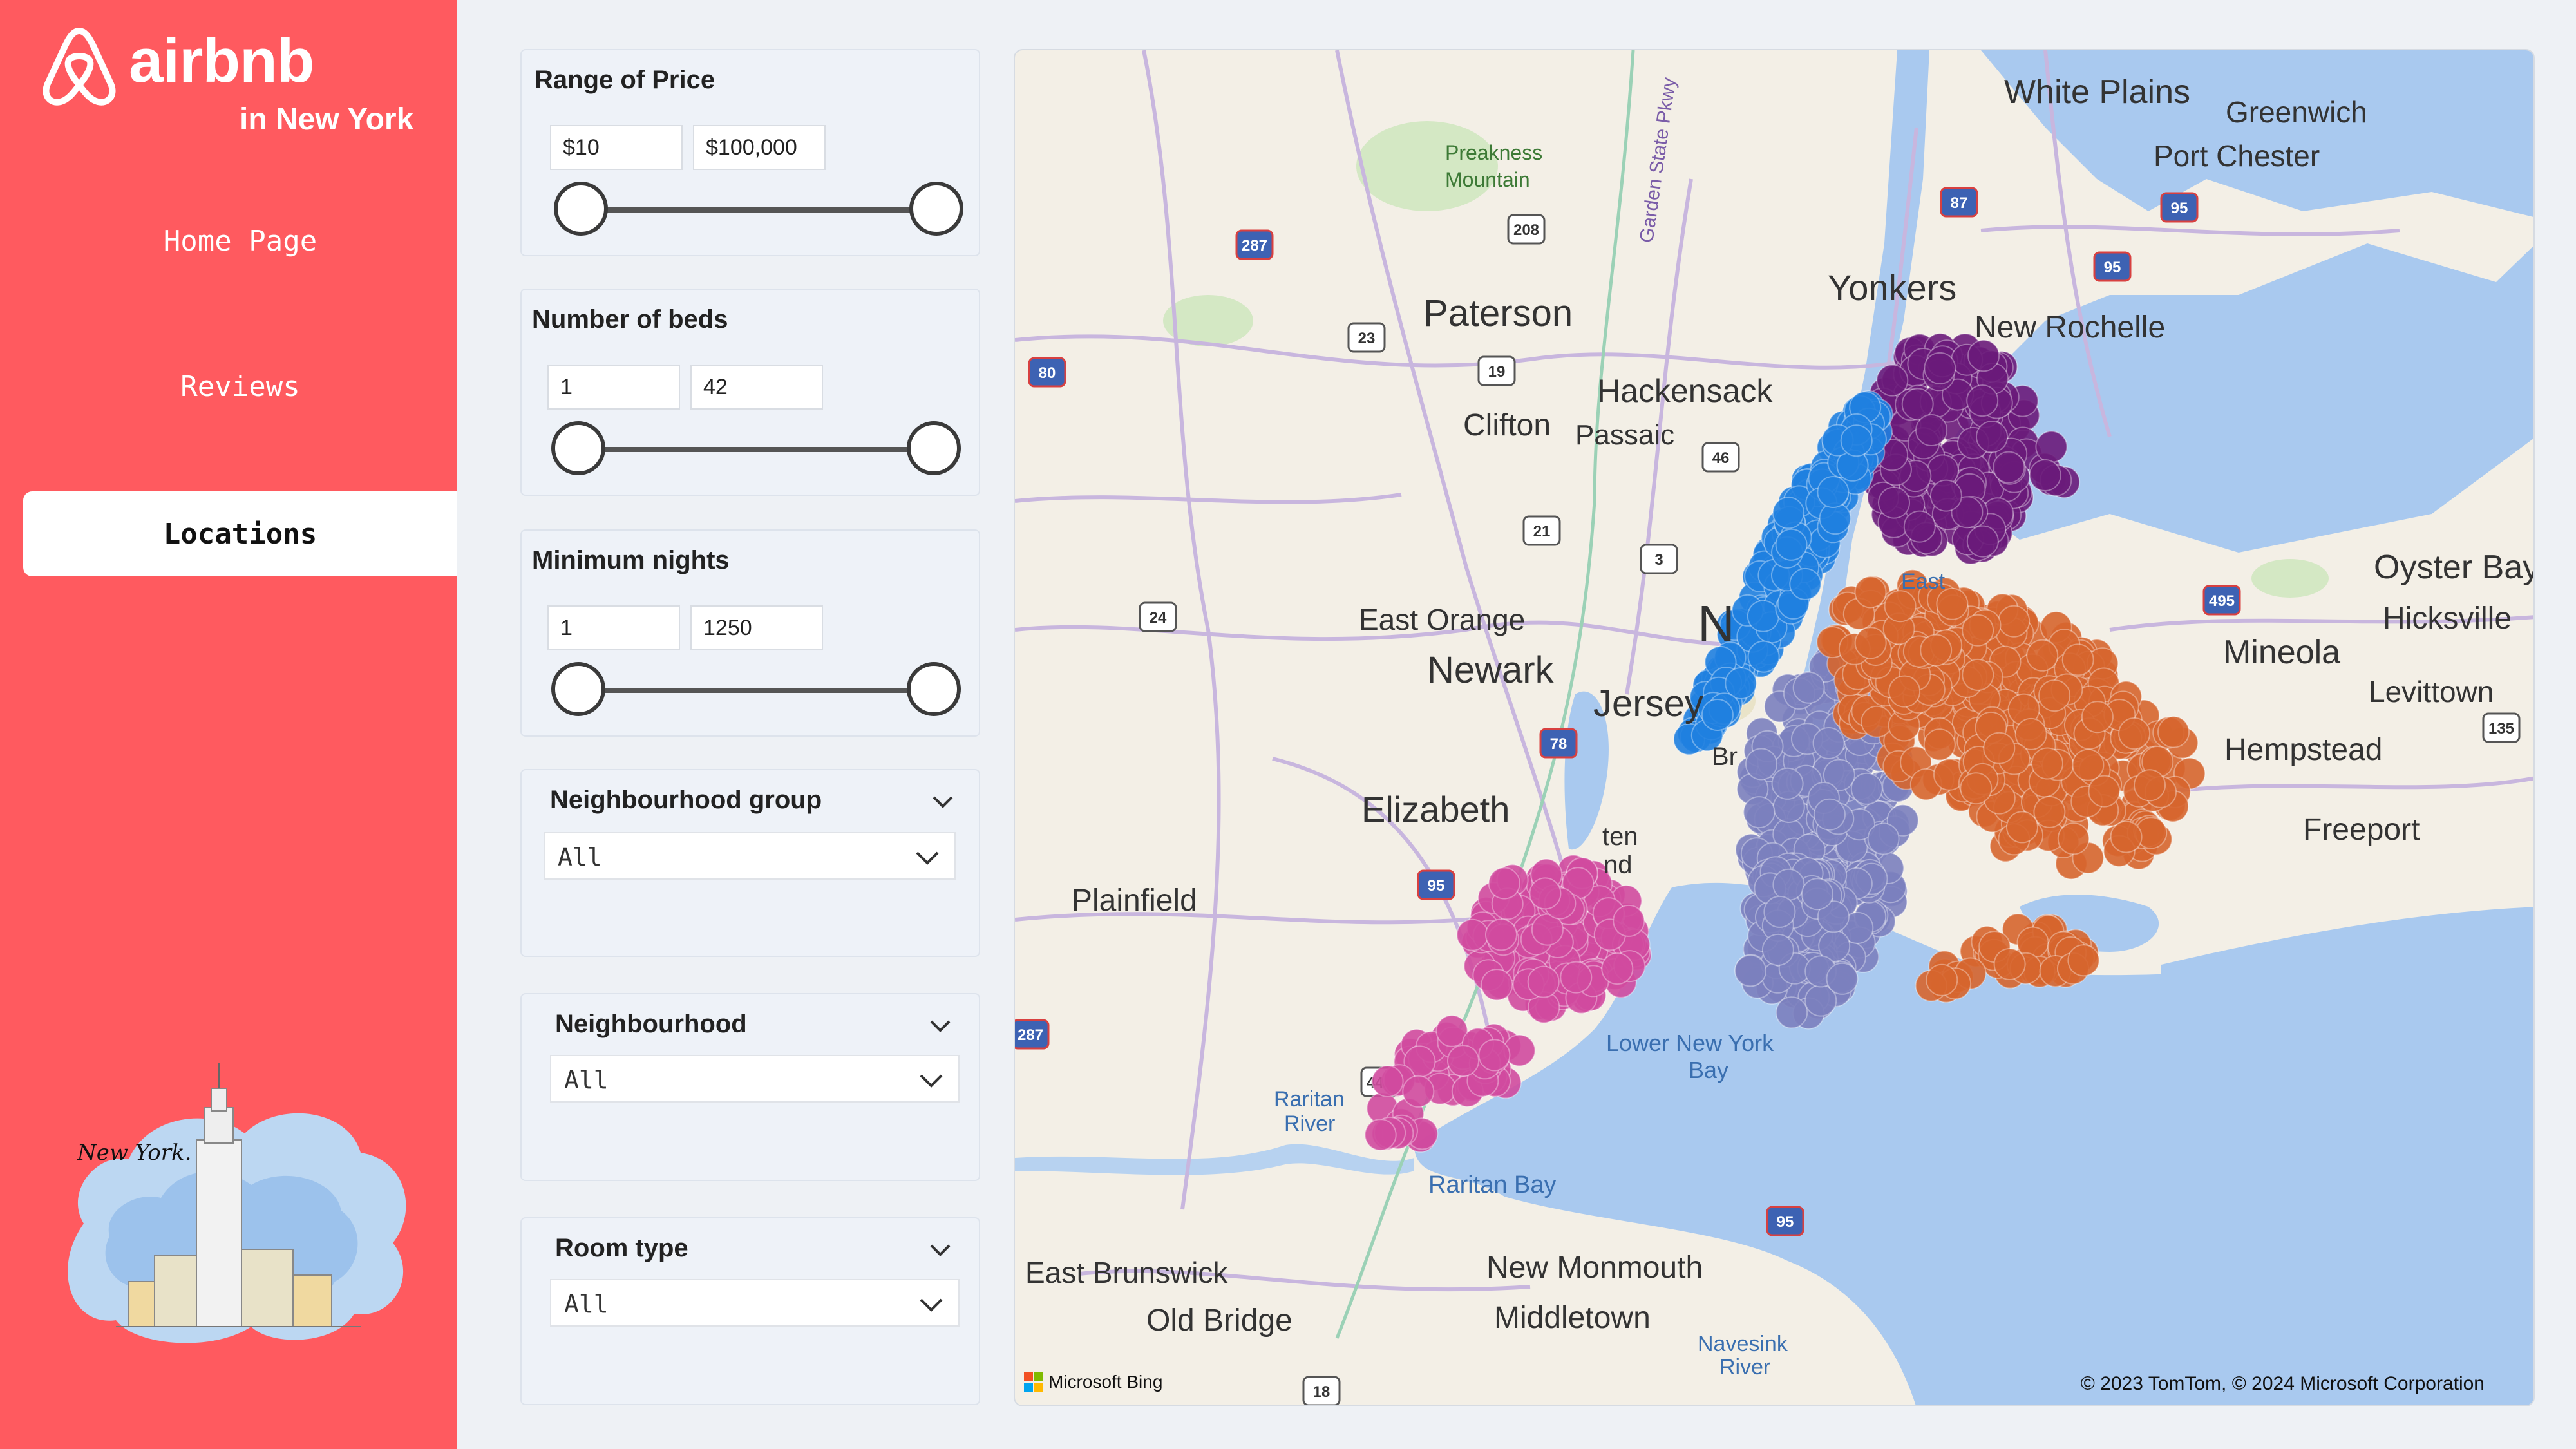  I want to click on map-label: N, so click(1717, 623).